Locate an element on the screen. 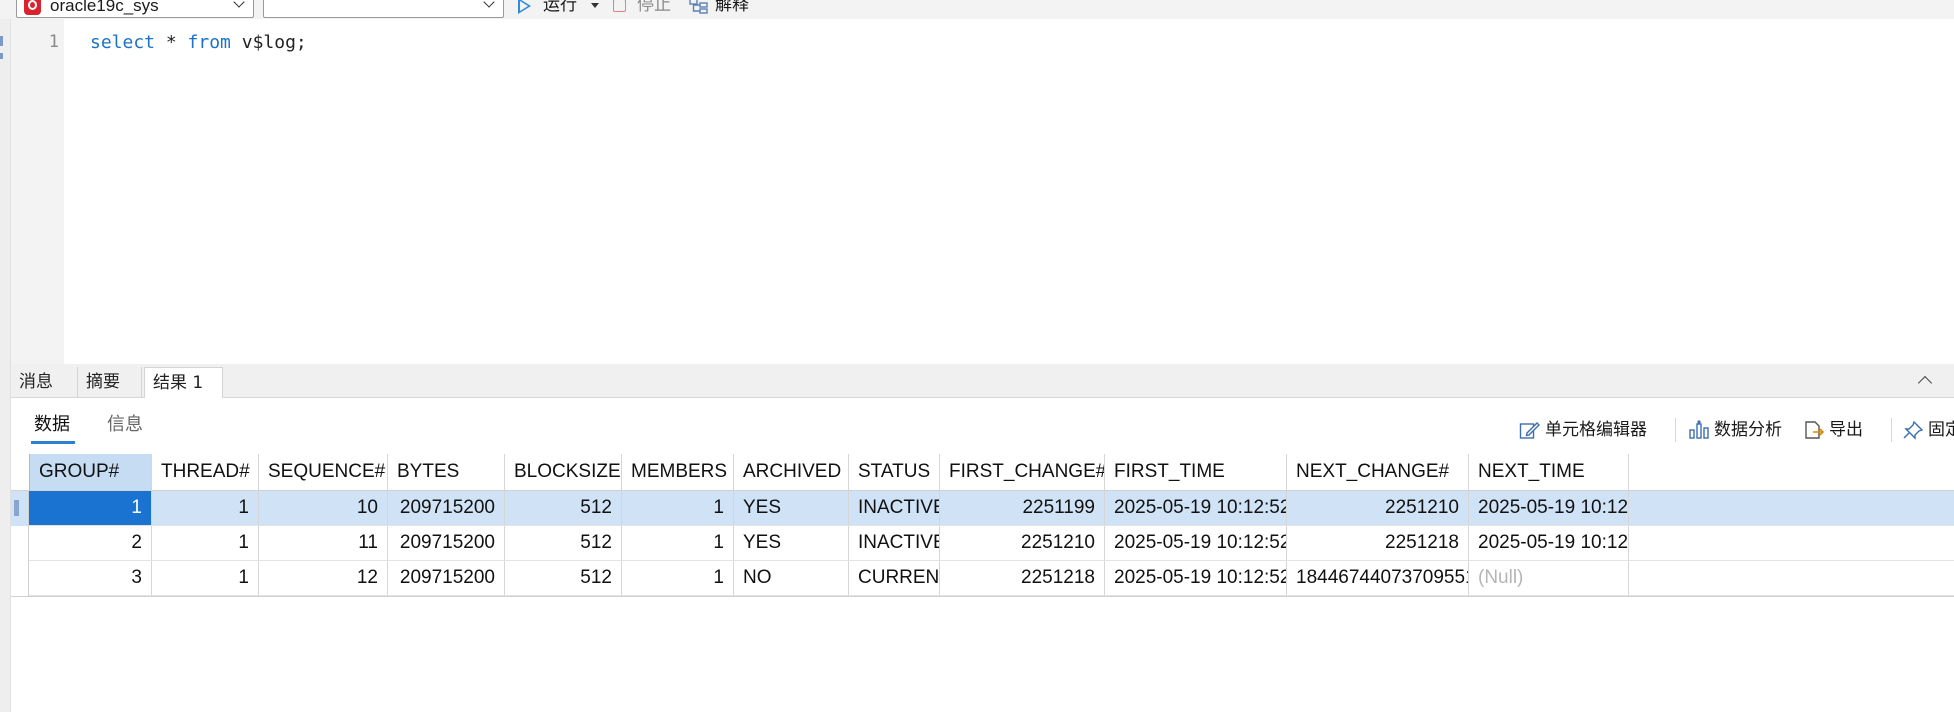 The width and height of the screenshot is (1954, 712). column-header: STATUS is located at coordinates (894, 472).